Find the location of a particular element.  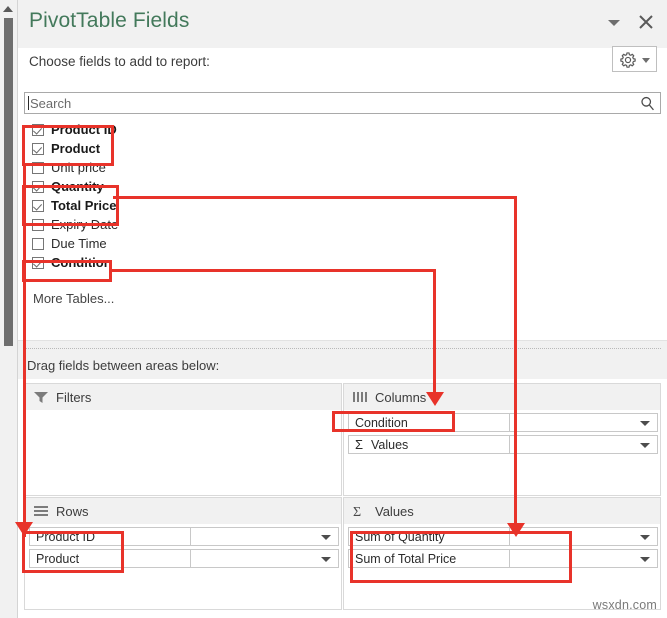

rows-area: Rows Product ID Product is located at coordinates (183, 553).